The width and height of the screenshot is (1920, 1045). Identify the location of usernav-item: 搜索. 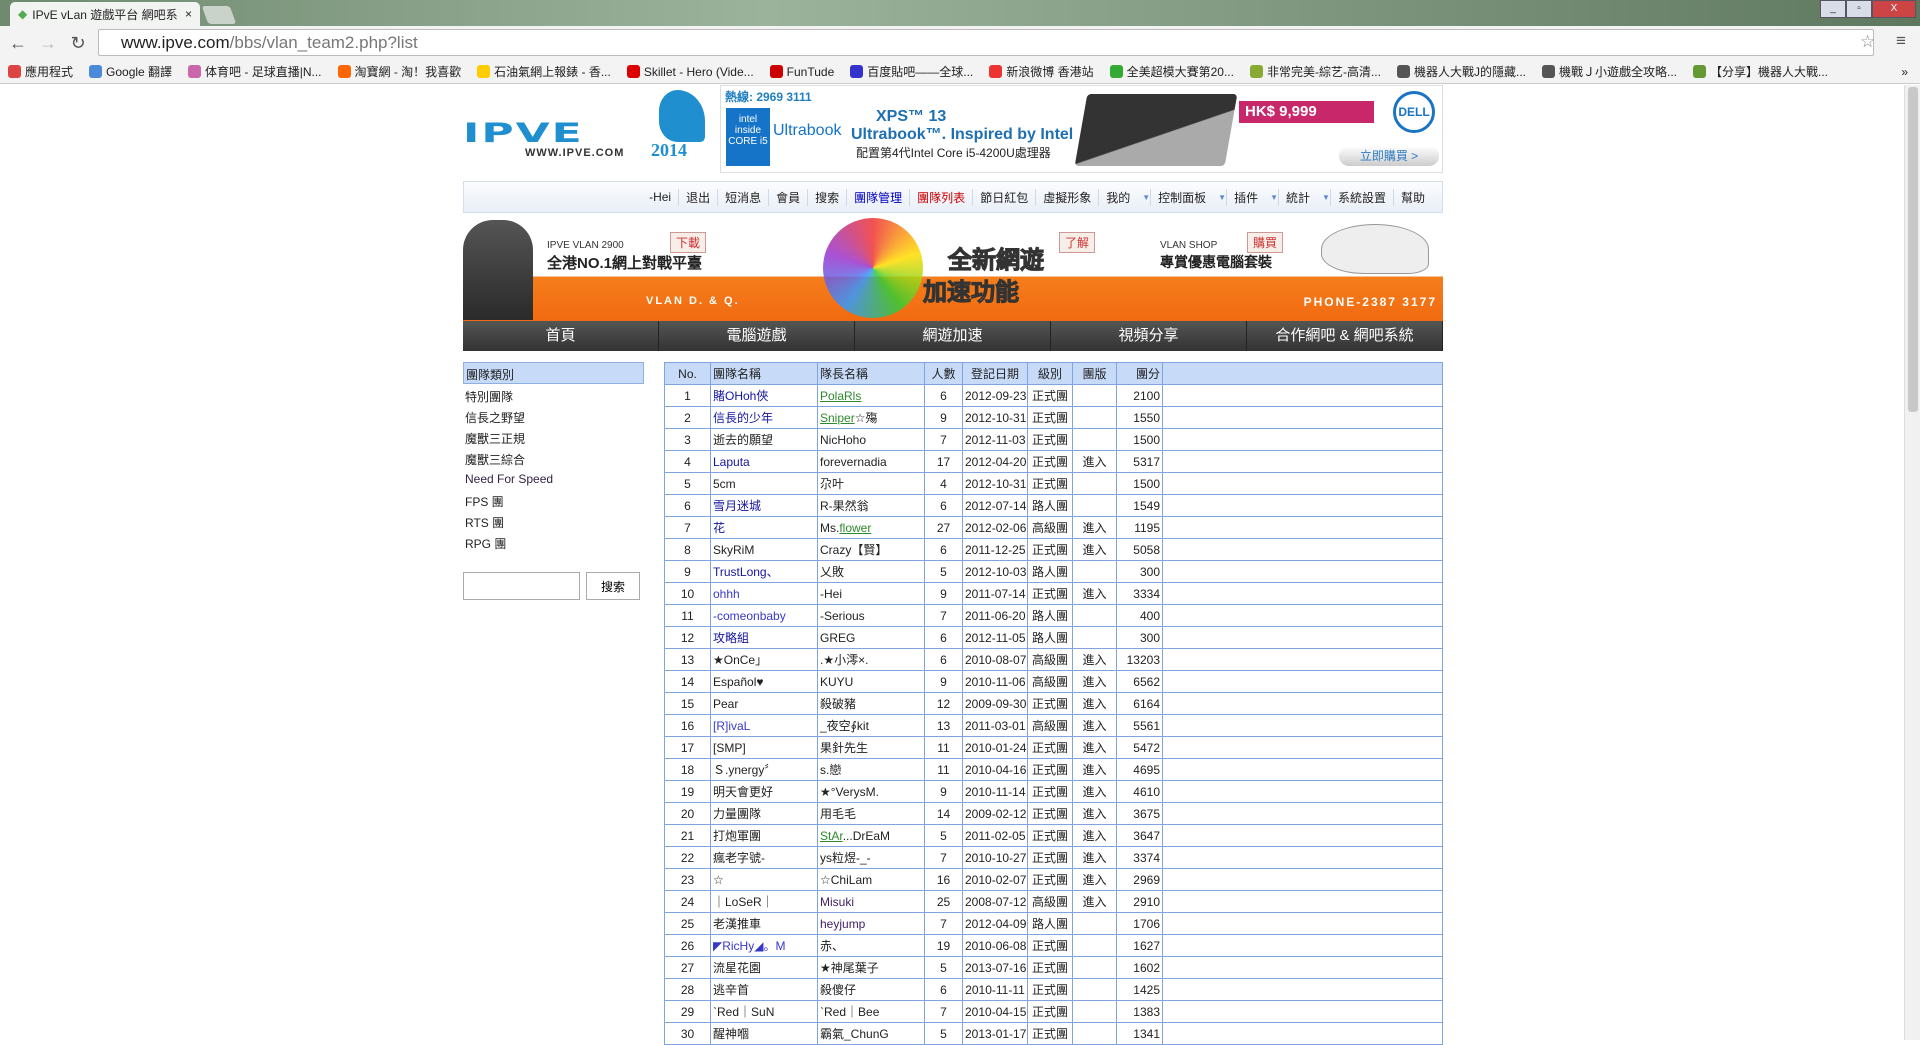
(826, 197).